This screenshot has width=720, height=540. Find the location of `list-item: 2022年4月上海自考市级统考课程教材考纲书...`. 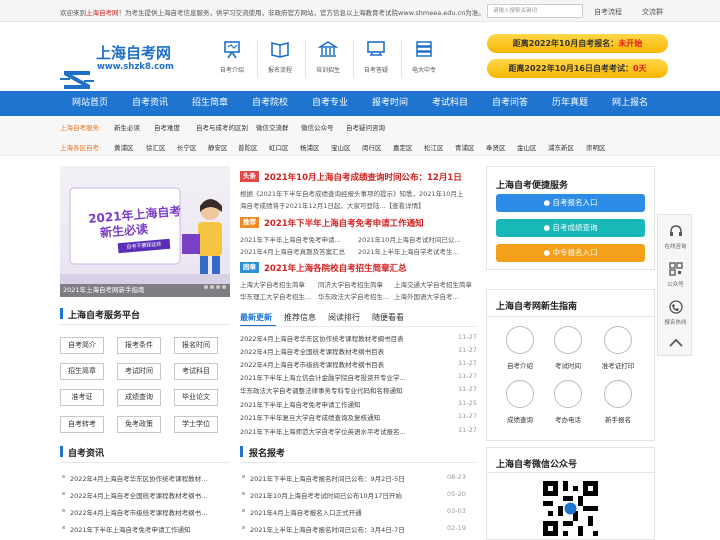

list-item: 2022年4月上海自考市级统考课程教材考纲书... is located at coordinates (138, 512).